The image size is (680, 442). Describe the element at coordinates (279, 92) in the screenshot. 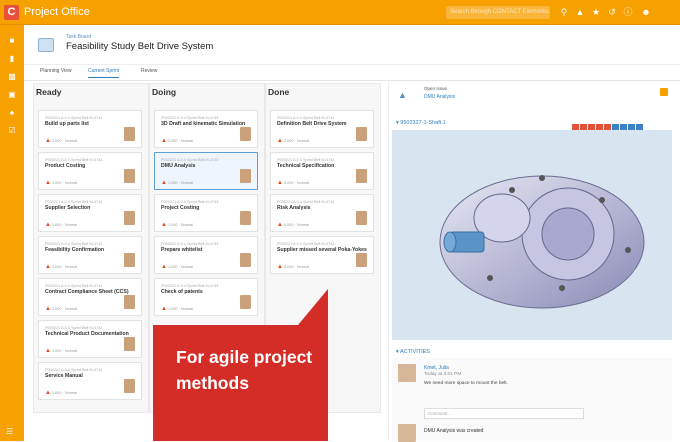

I see `column-header-done: Done` at that location.